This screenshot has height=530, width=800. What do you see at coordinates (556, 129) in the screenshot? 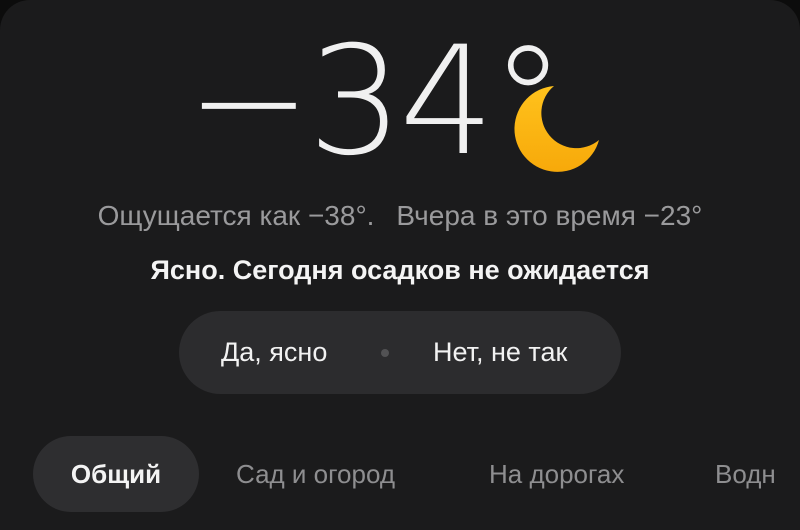
I see `moon-icon` at bounding box center [556, 129].